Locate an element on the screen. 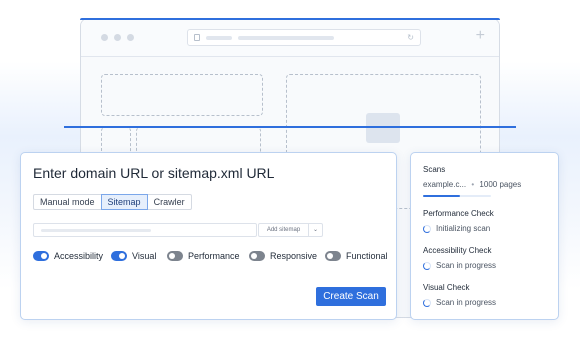 The height and width of the screenshot is (341, 580). performance-check-title: Performance Check is located at coordinates (458, 213).